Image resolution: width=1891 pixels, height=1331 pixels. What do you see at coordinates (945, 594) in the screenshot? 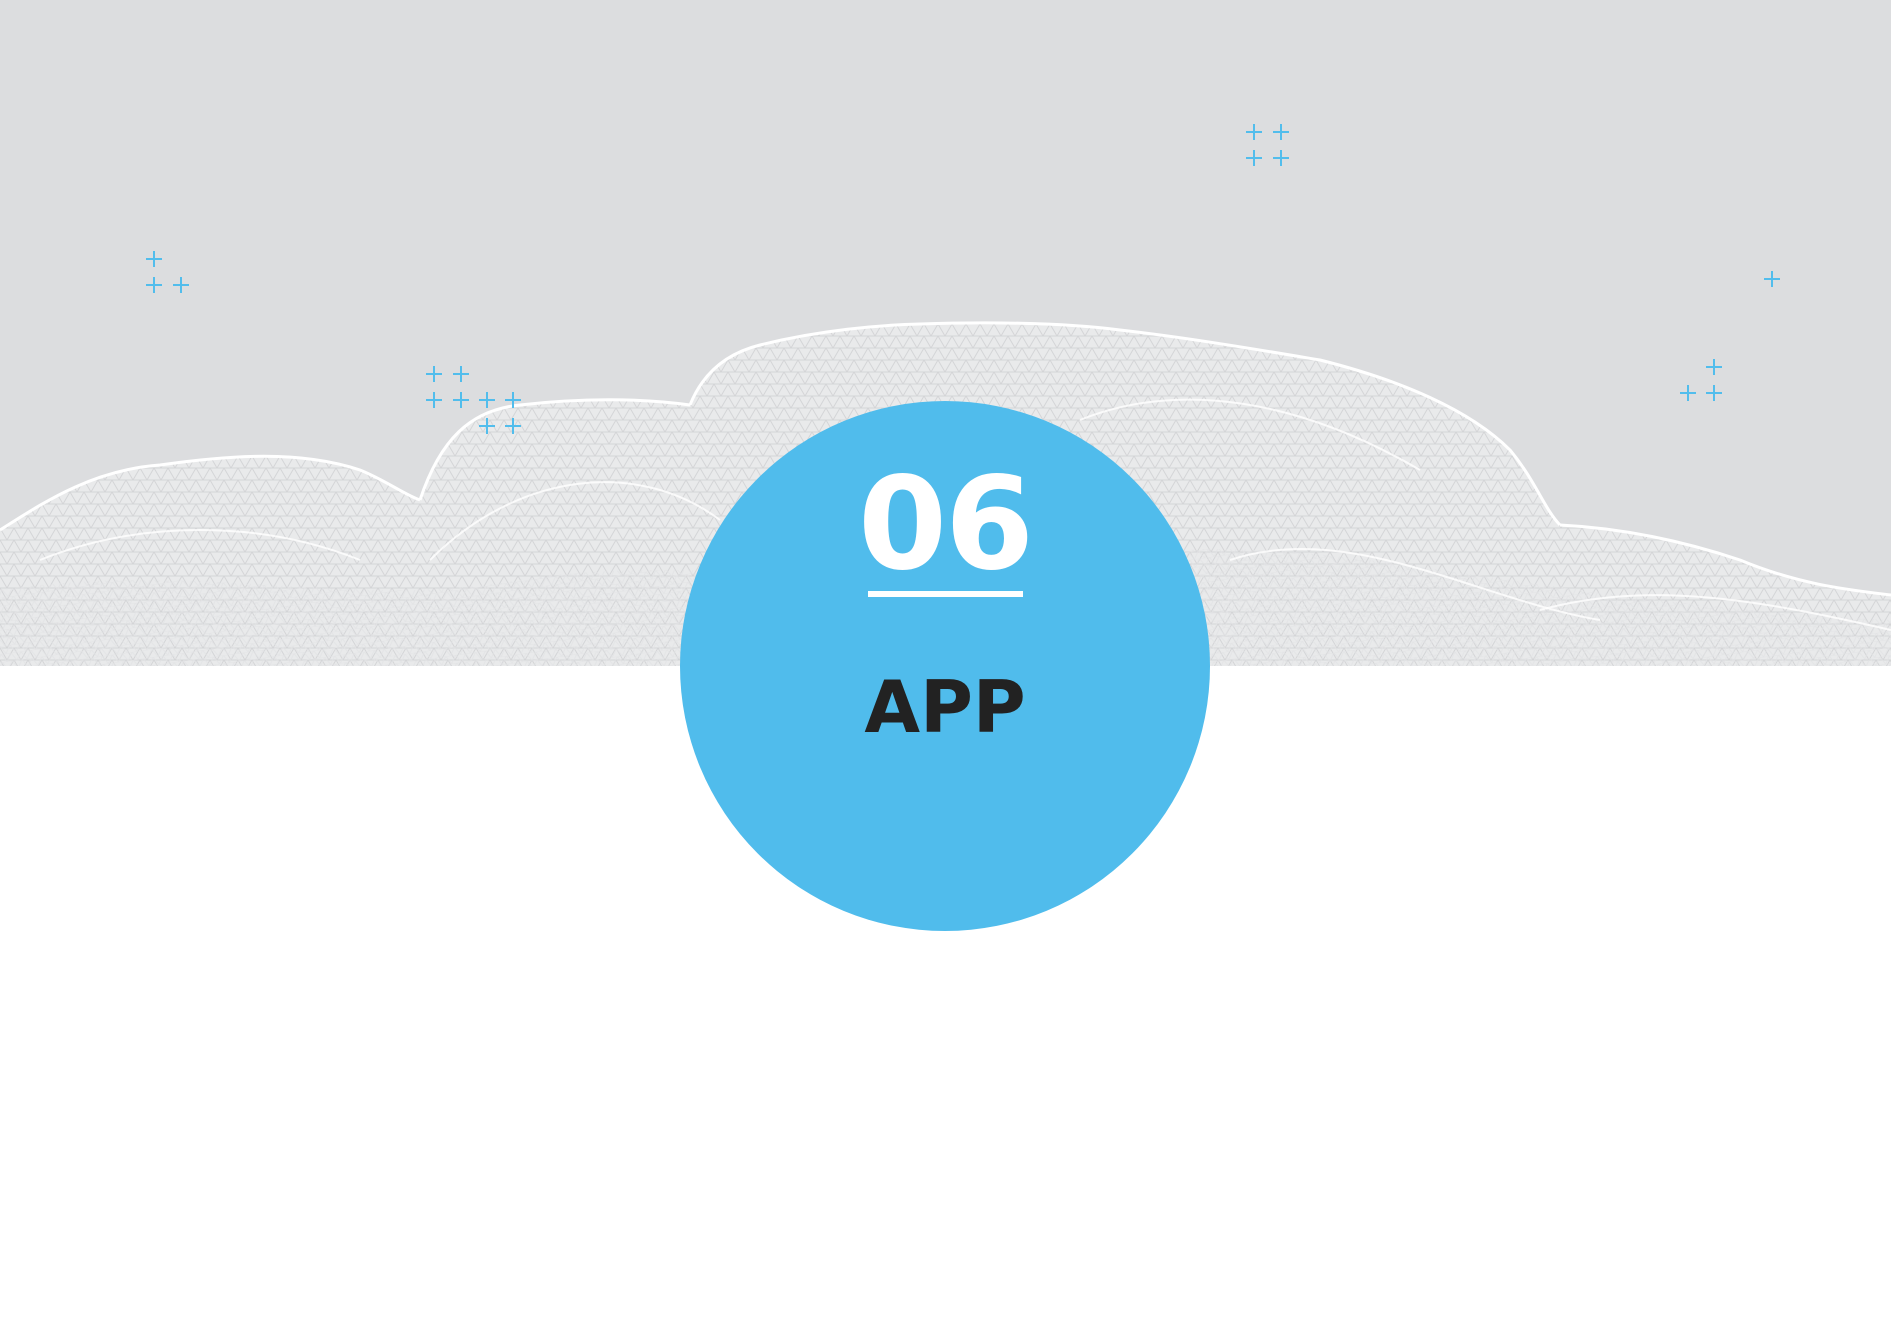
I see `section-number-underline` at bounding box center [945, 594].